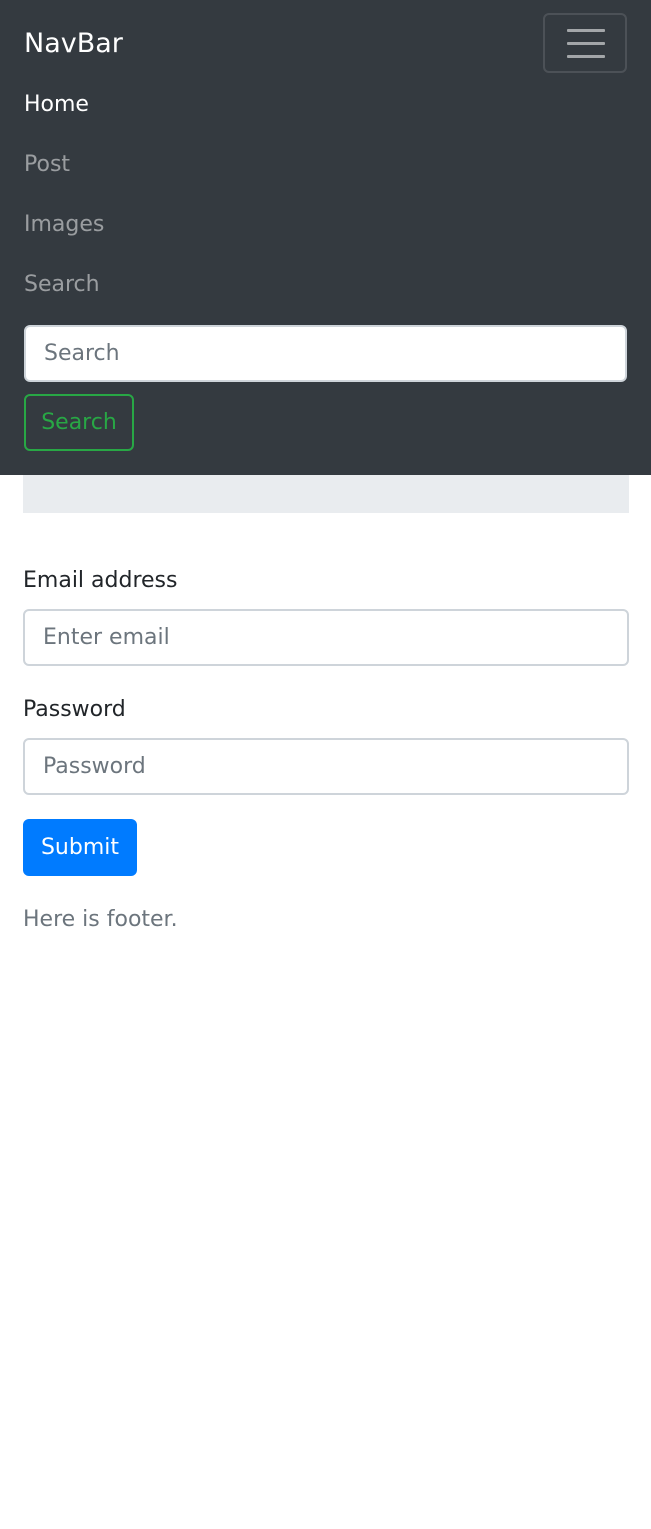 The width and height of the screenshot is (651, 1529). Describe the element at coordinates (100, 580) in the screenshot. I see `email-label: Email address` at that location.